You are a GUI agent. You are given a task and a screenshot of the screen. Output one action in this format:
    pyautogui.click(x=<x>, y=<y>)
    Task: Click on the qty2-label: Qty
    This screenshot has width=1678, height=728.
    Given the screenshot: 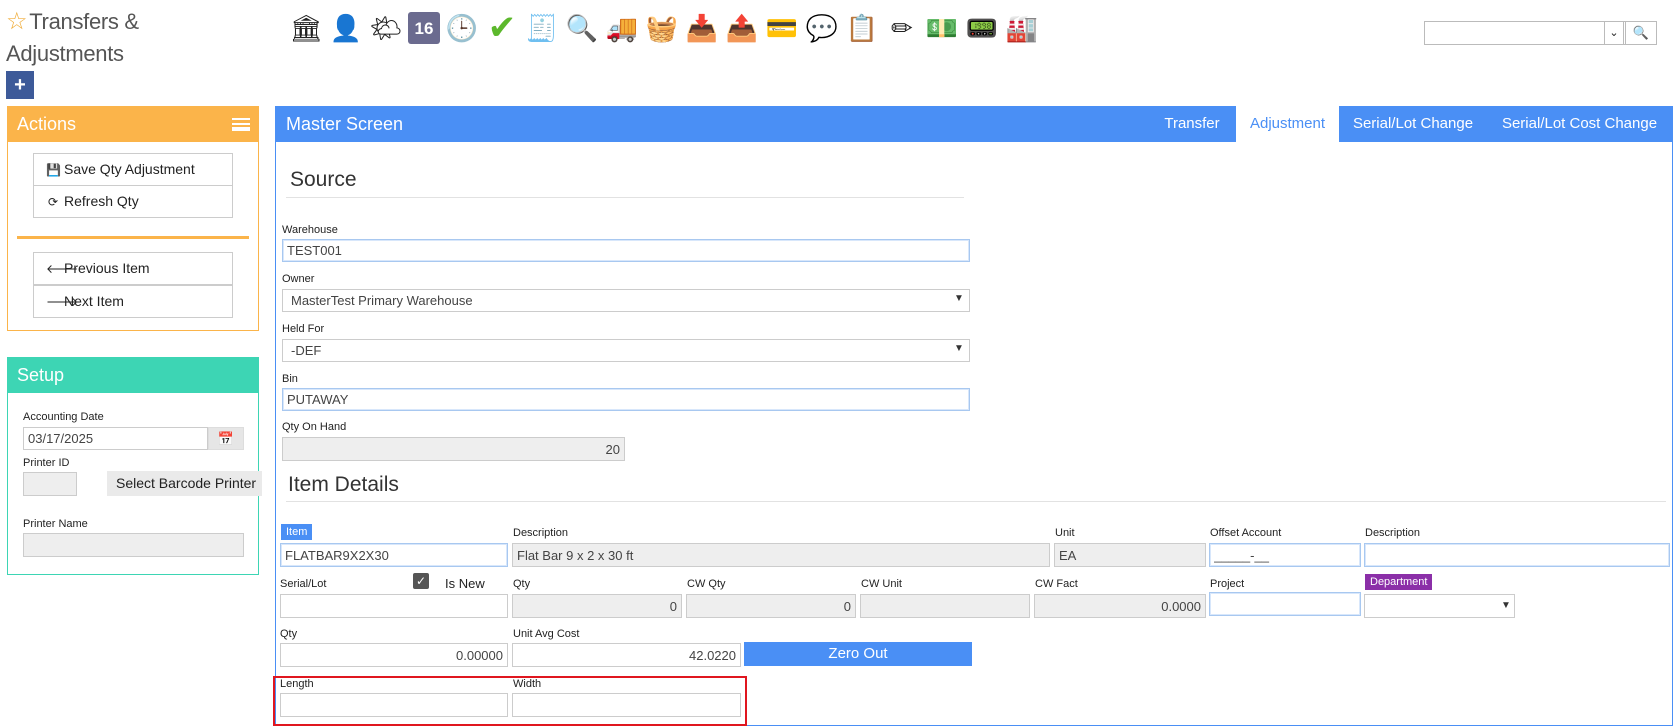 What is the action you would take?
    pyautogui.click(x=289, y=634)
    